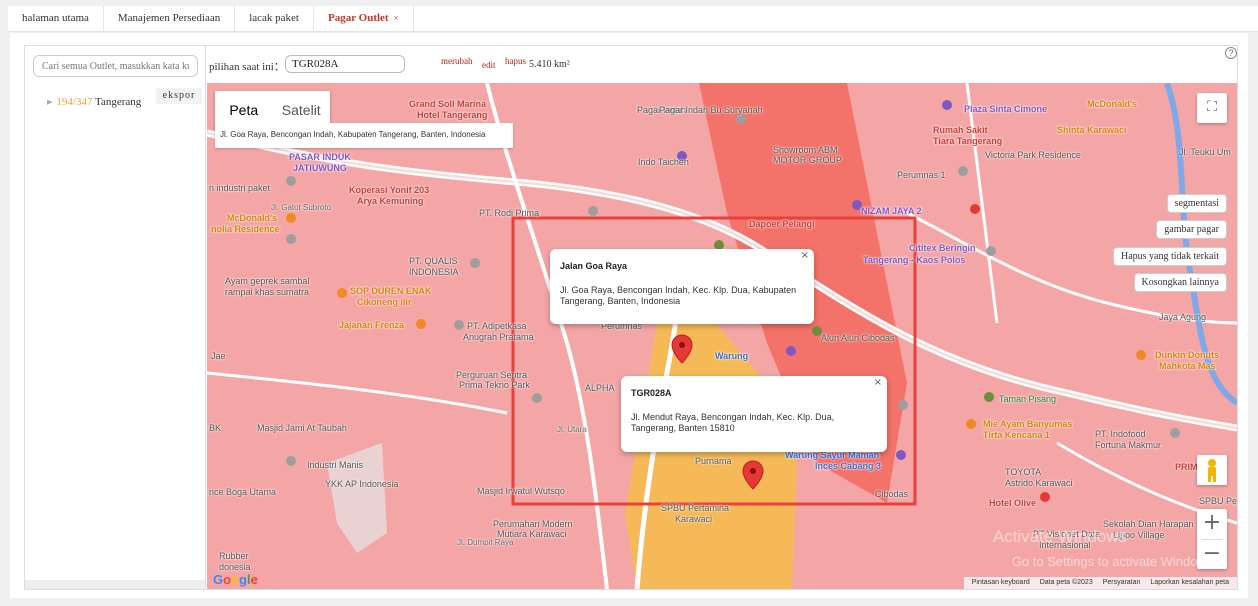  Describe the element at coordinates (1033, 155) in the screenshot. I see `map-place-label: Victoria Park Residence` at that location.